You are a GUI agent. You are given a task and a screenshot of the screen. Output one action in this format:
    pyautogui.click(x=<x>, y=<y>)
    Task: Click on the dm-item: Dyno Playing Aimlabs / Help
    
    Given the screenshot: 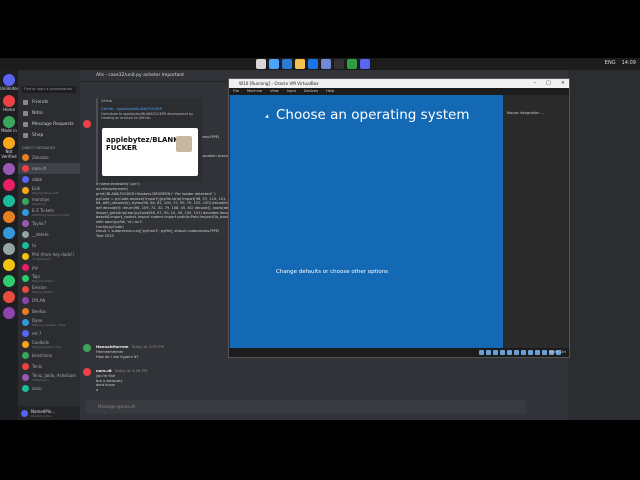 What is the action you would take?
    pyautogui.click(x=49, y=322)
    